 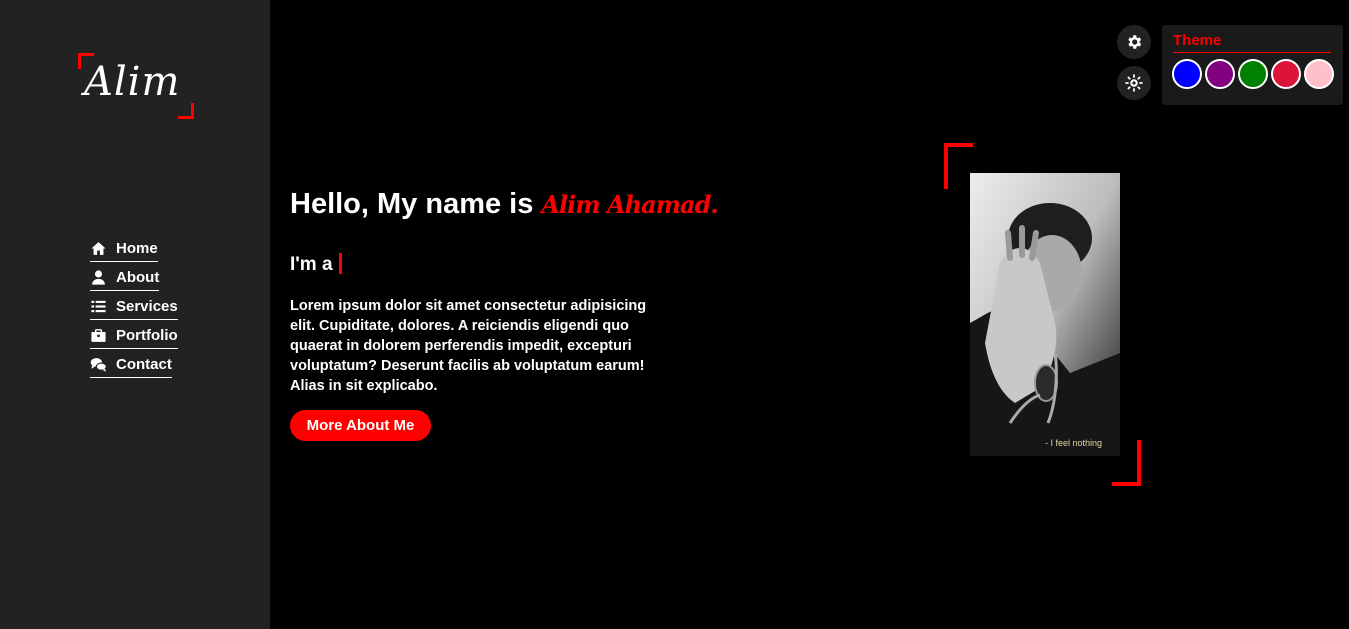 What do you see at coordinates (360, 425) in the screenshot?
I see `more-about-me-button: More About Me` at bounding box center [360, 425].